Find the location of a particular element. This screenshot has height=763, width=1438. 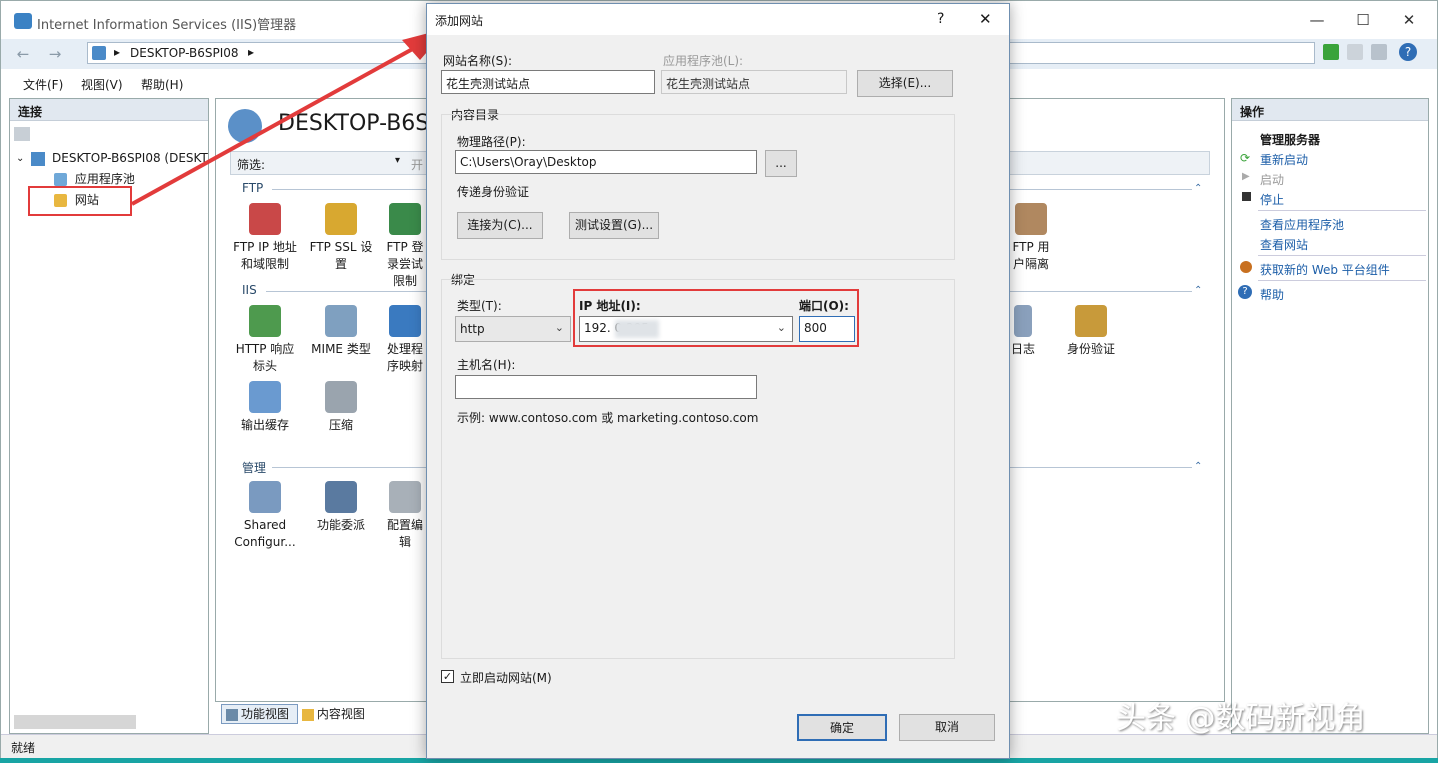

port-input: 800 is located at coordinates (827, 329).